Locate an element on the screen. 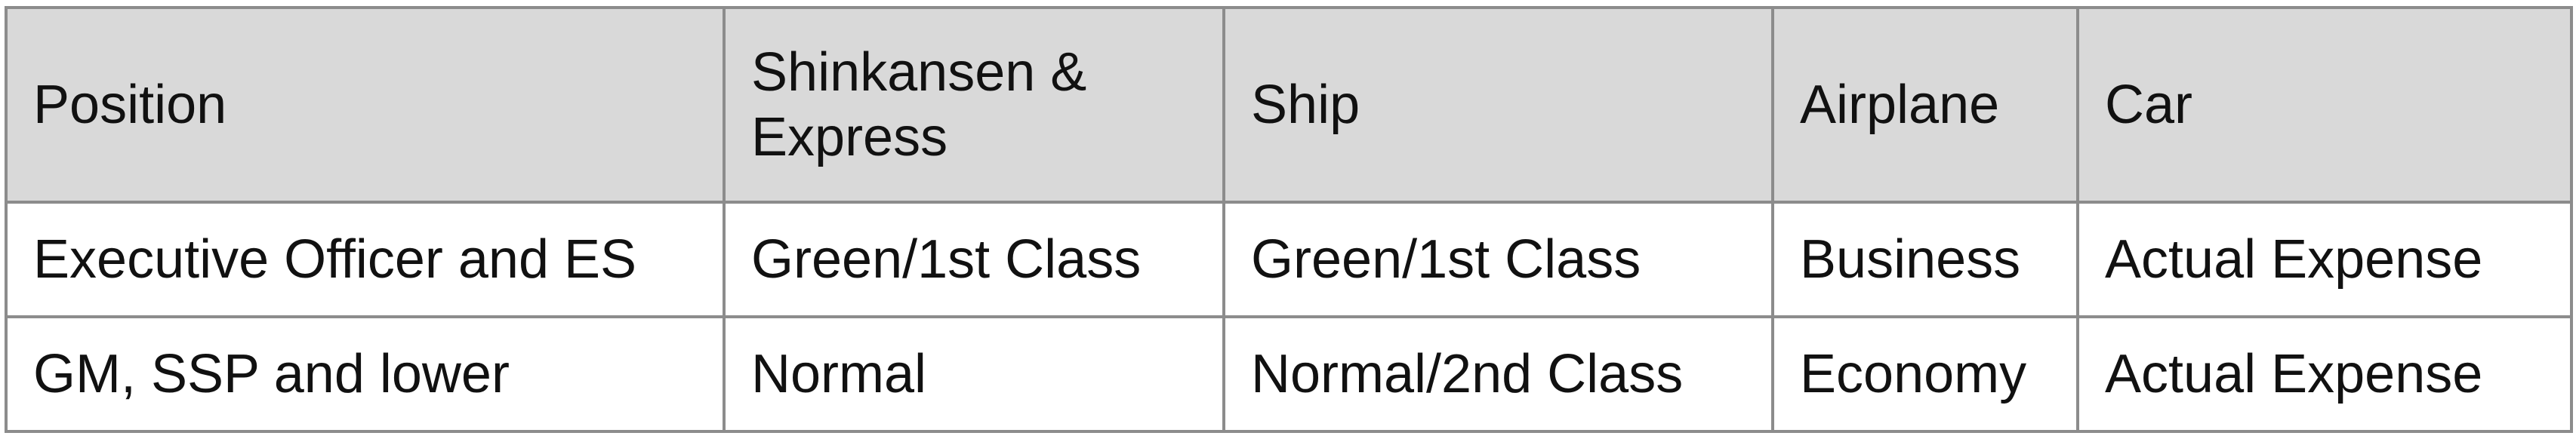 The height and width of the screenshot is (442, 2576). table-cell-airplane: Economy is located at coordinates (1925, 374).